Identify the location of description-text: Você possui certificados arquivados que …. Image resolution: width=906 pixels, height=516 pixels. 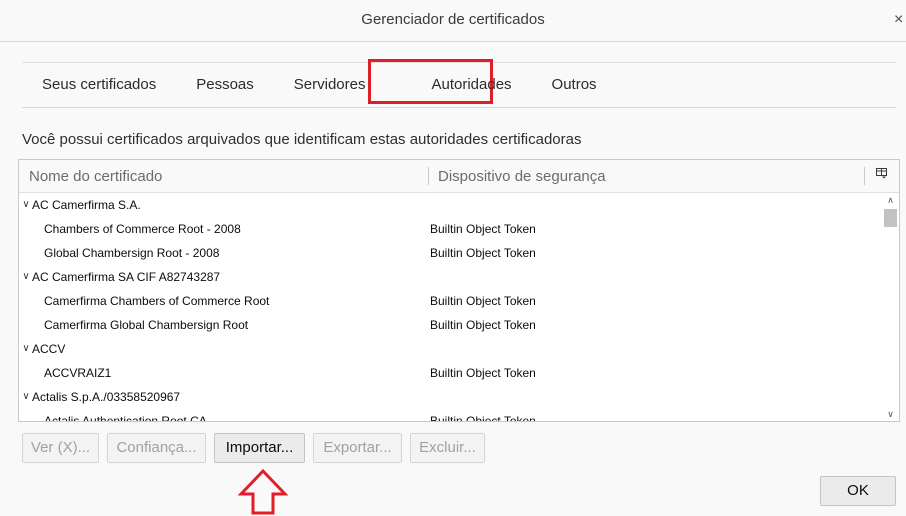
(302, 139).